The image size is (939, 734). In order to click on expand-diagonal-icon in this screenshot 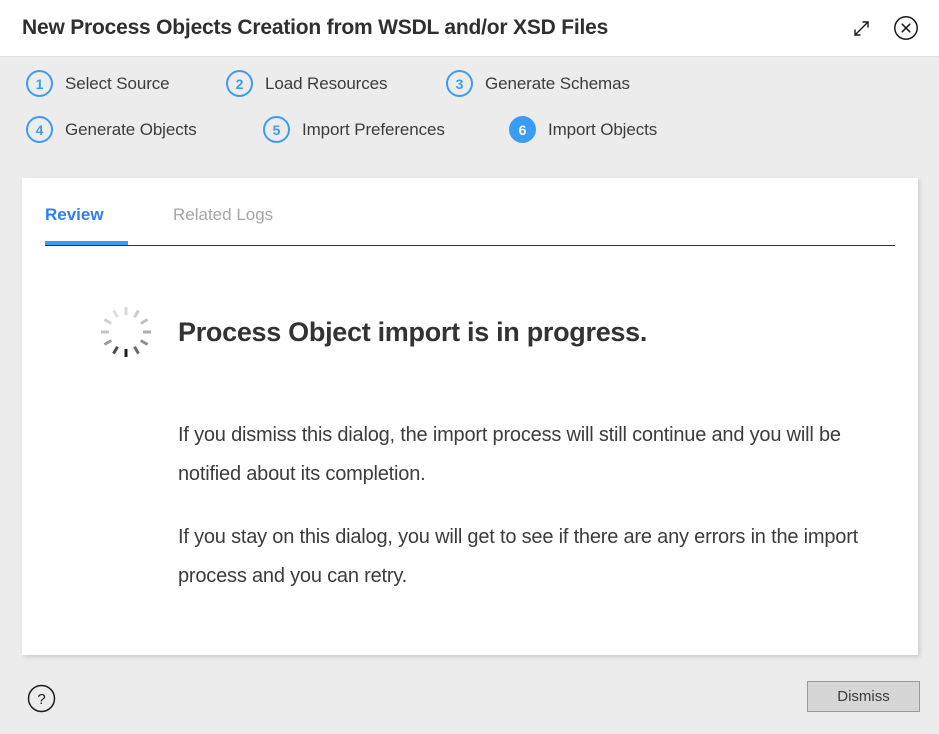, I will do `click(861, 28)`.